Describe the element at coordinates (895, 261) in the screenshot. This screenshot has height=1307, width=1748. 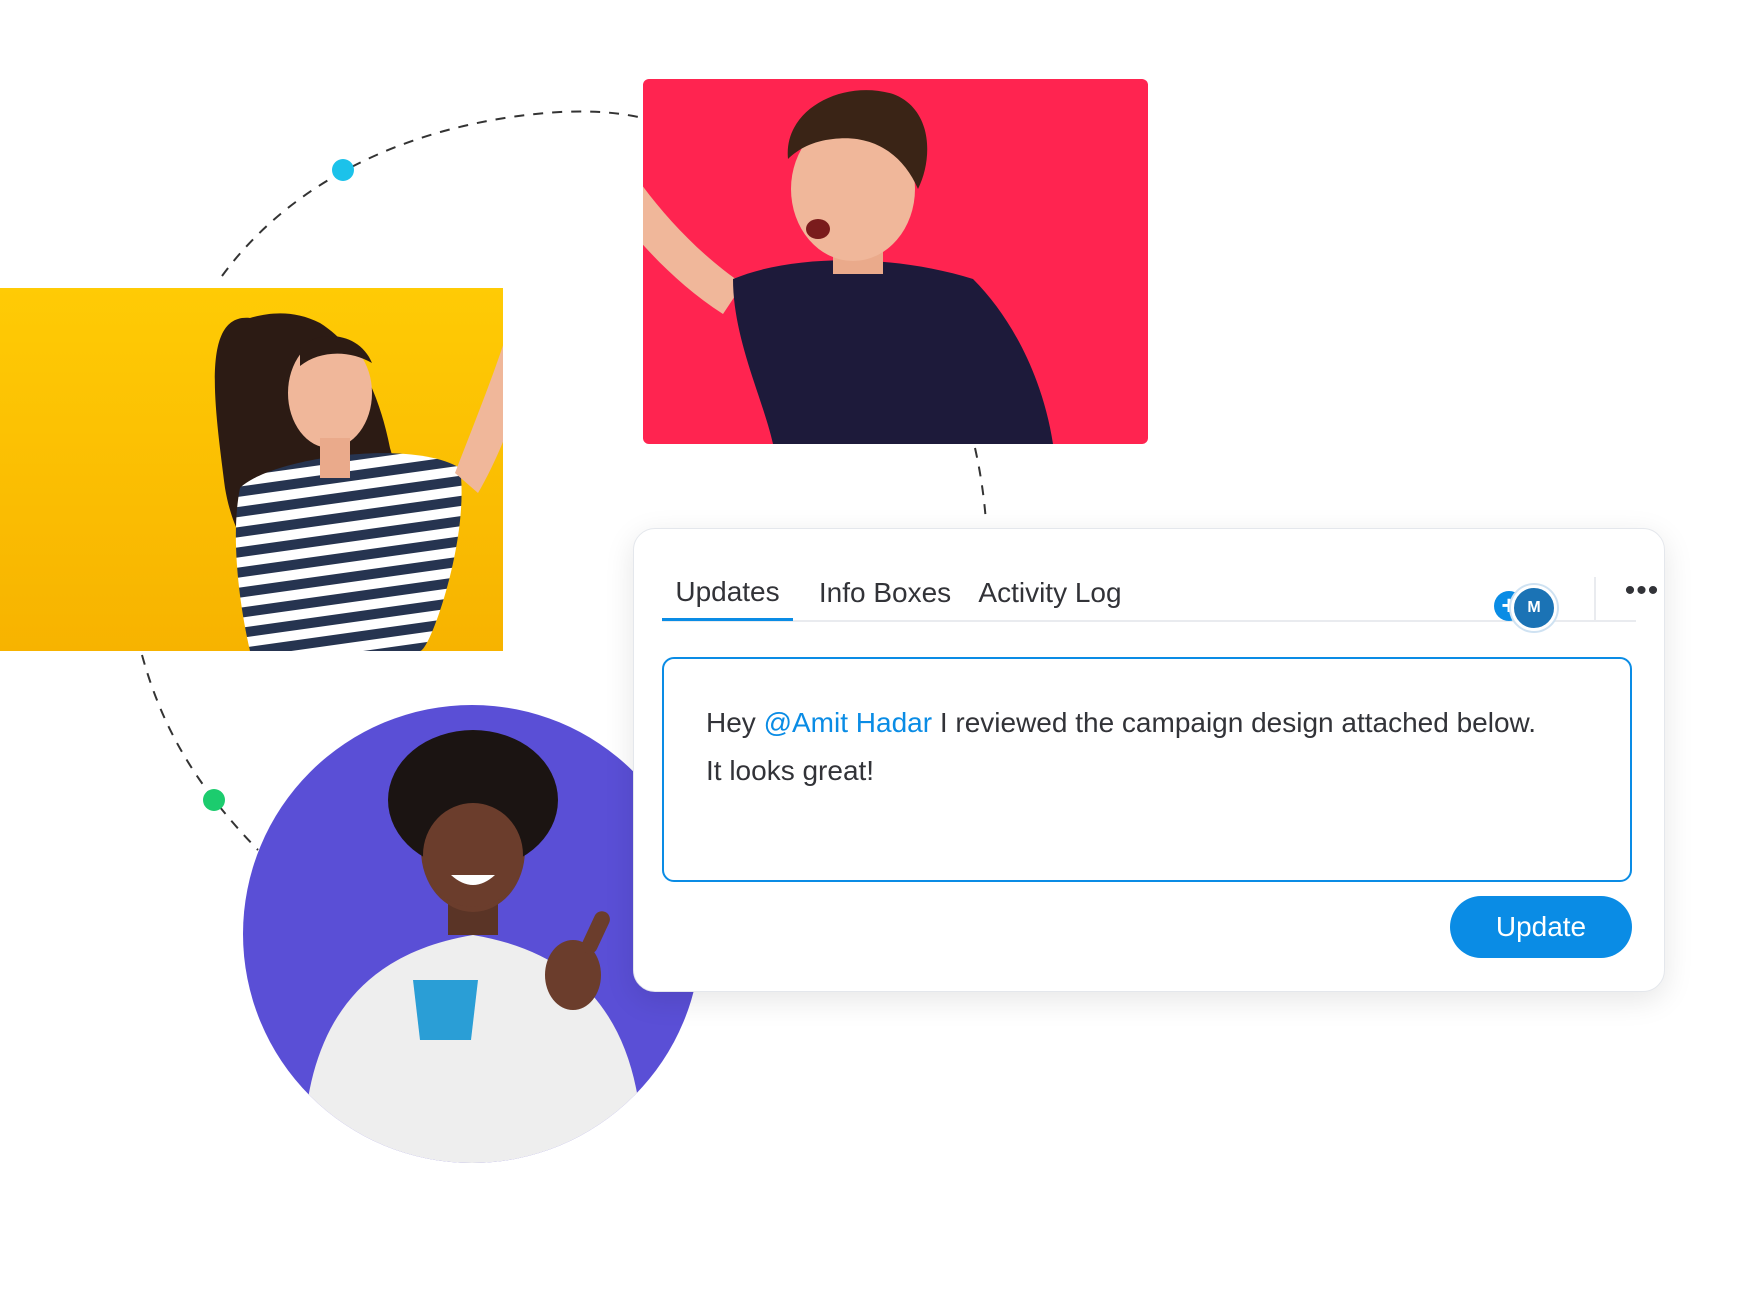
I see `photo-man-high-five` at that location.